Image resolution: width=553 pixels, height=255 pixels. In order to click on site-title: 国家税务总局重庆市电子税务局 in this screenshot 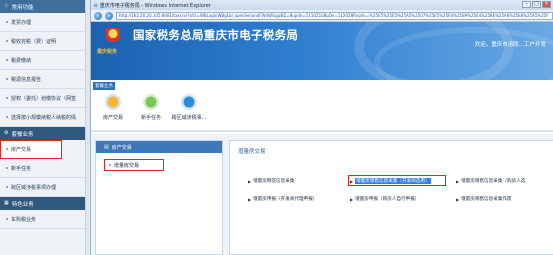, I will do `click(216, 35)`.